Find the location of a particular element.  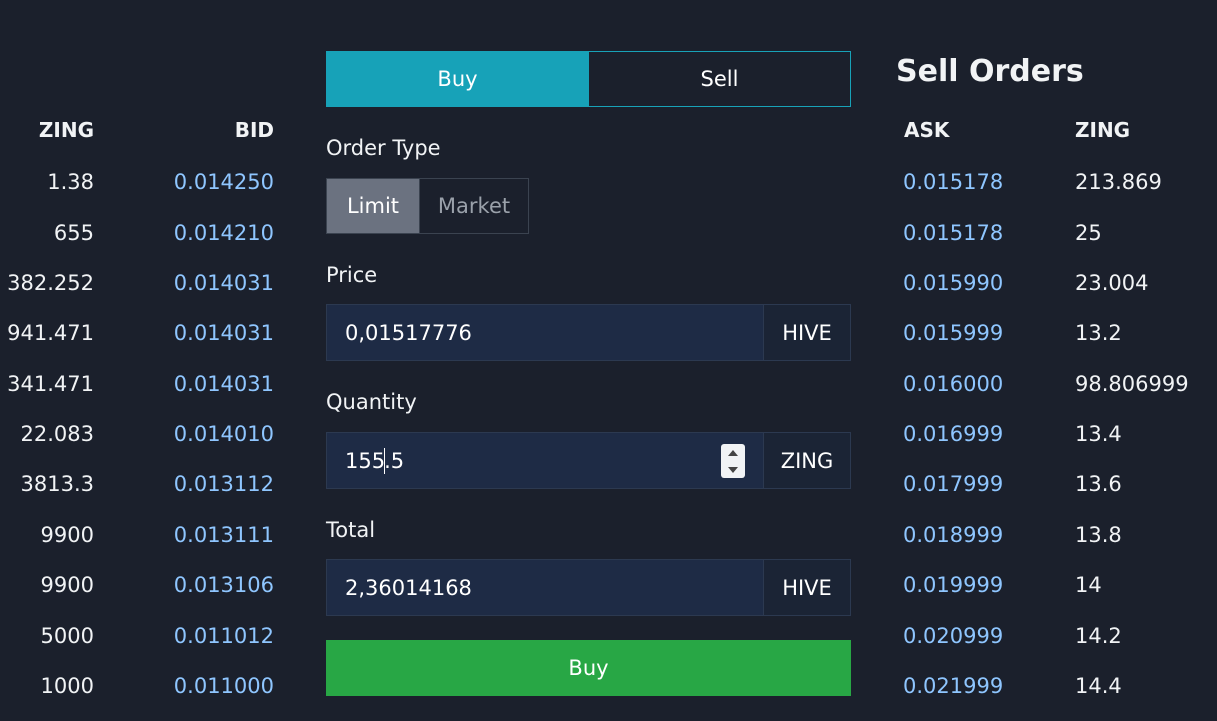

buy-amount: 941.471 is located at coordinates (50, 333).